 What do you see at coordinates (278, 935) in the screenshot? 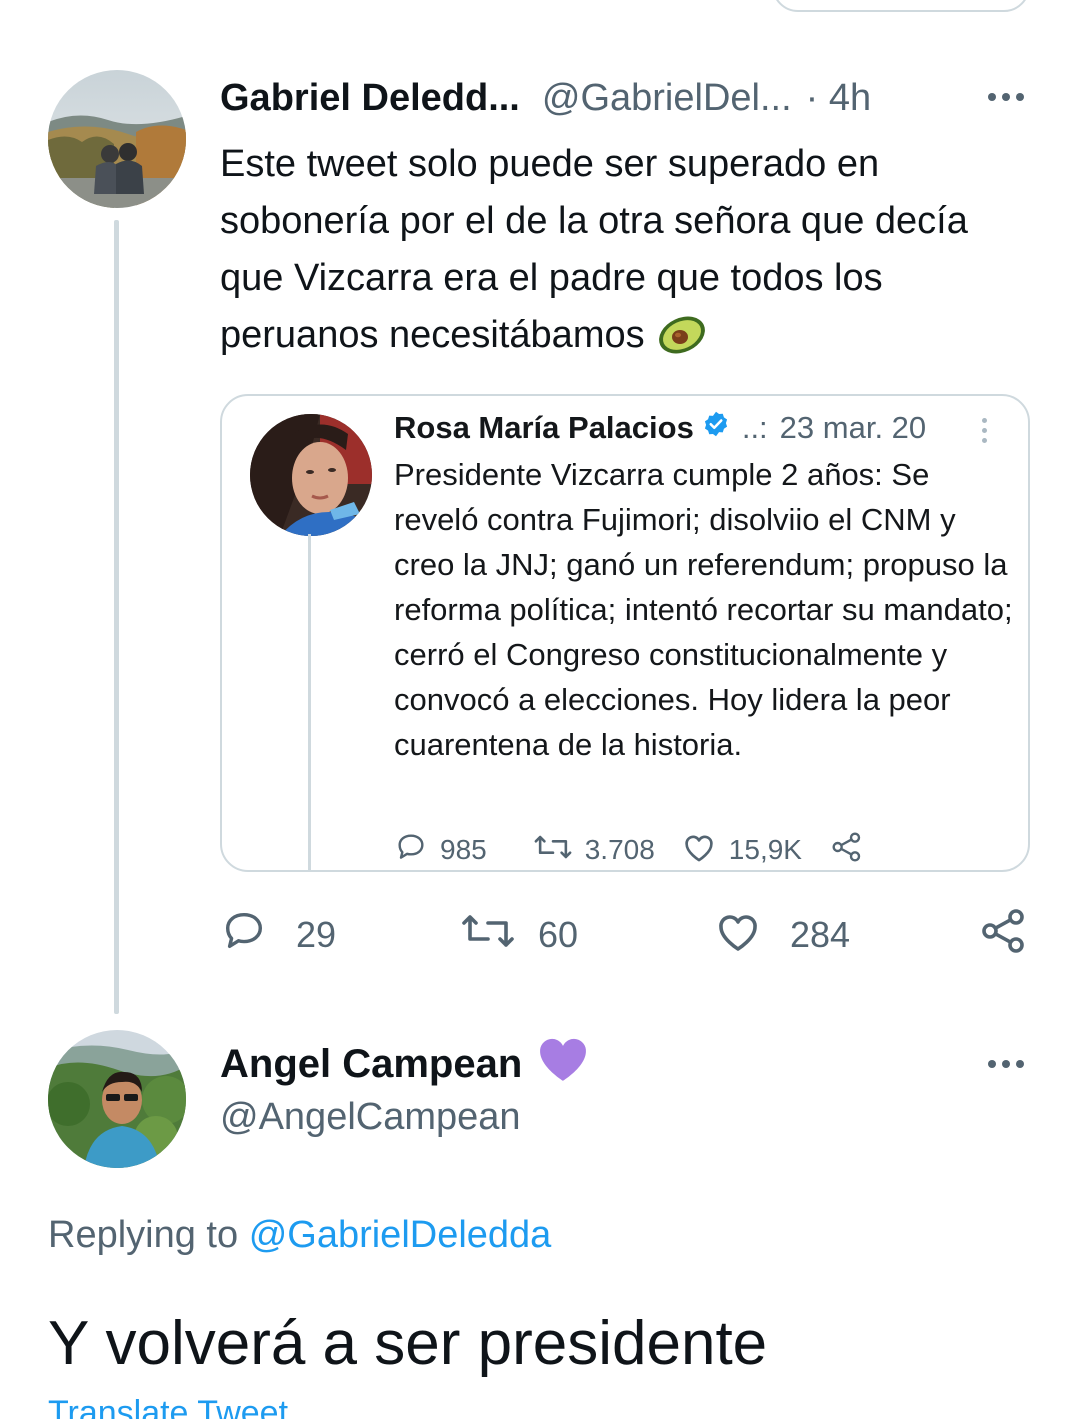
I see `reply-button: 29` at bounding box center [278, 935].